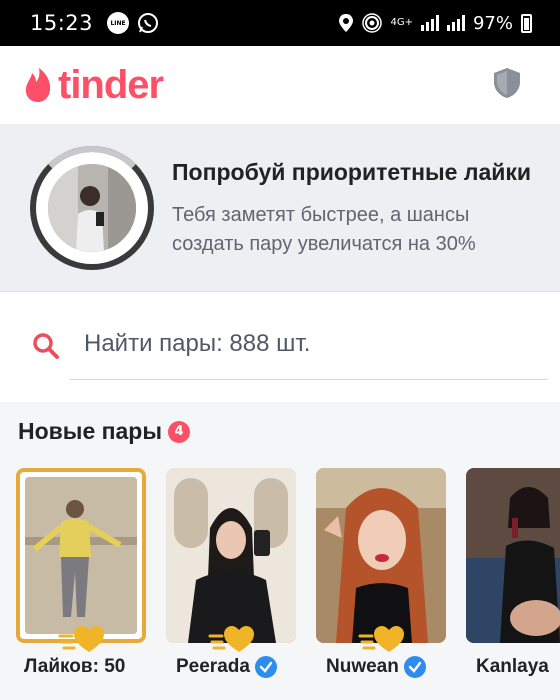 The image size is (560, 700). I want to click on blurred-photo, so click(81, 555).